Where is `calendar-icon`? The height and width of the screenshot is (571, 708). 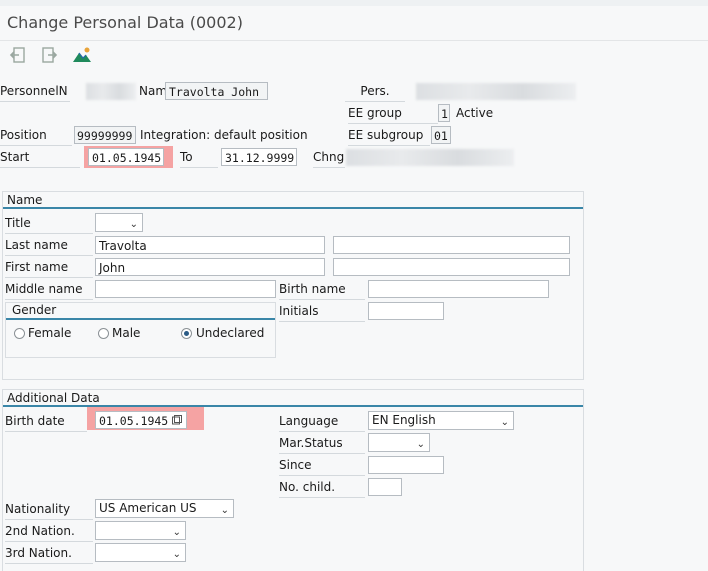
calendar-icon is located at coordinates (177, 419).